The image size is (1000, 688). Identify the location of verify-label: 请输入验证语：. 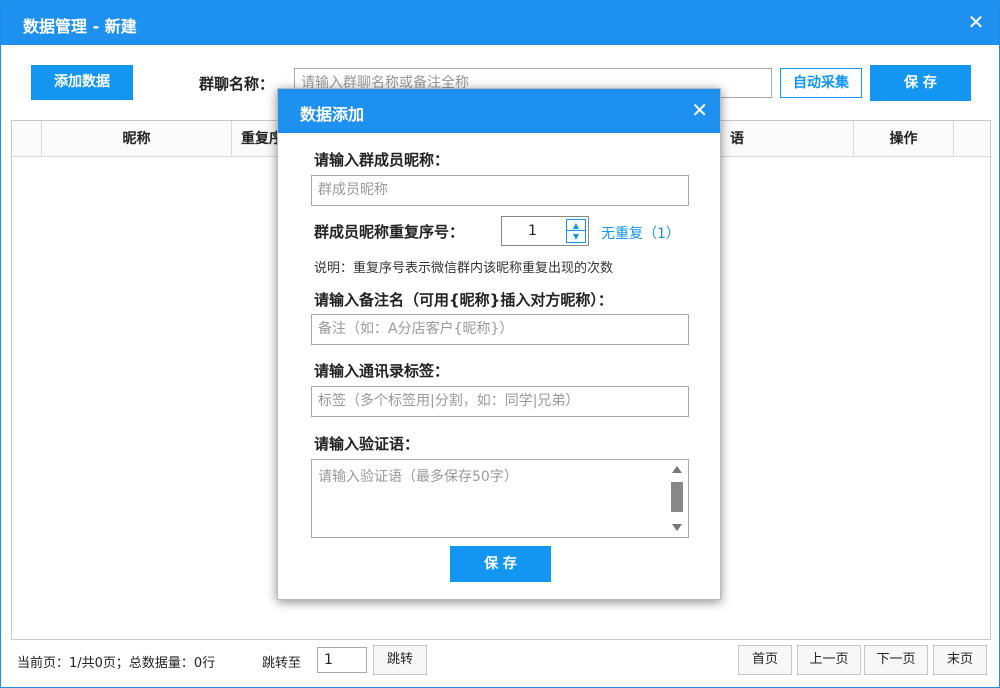
(367, 444).